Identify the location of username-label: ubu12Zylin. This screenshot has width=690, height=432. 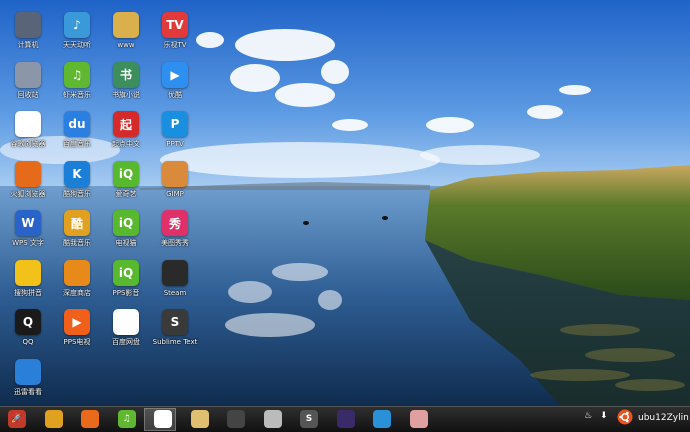
(663, 418).